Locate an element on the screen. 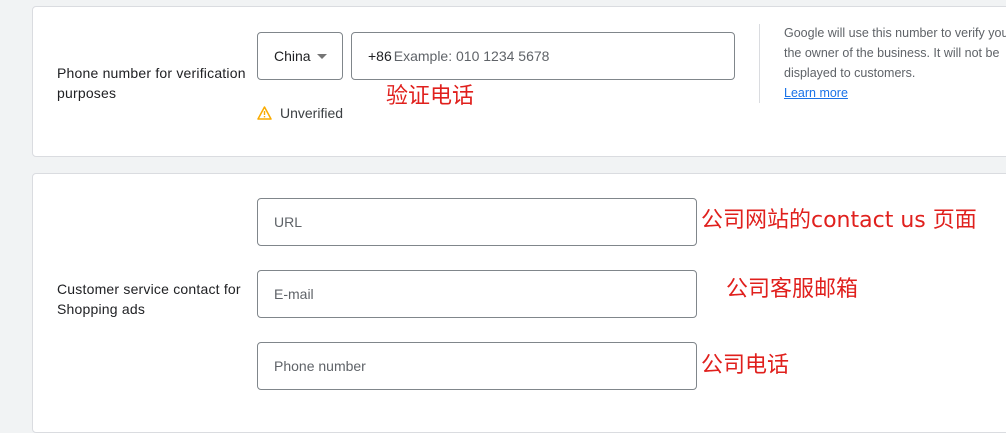 Image resolution: width=1006 pixels, height=433 pixels. learn-more-link: Learn more is located at coordinates (816, 93).